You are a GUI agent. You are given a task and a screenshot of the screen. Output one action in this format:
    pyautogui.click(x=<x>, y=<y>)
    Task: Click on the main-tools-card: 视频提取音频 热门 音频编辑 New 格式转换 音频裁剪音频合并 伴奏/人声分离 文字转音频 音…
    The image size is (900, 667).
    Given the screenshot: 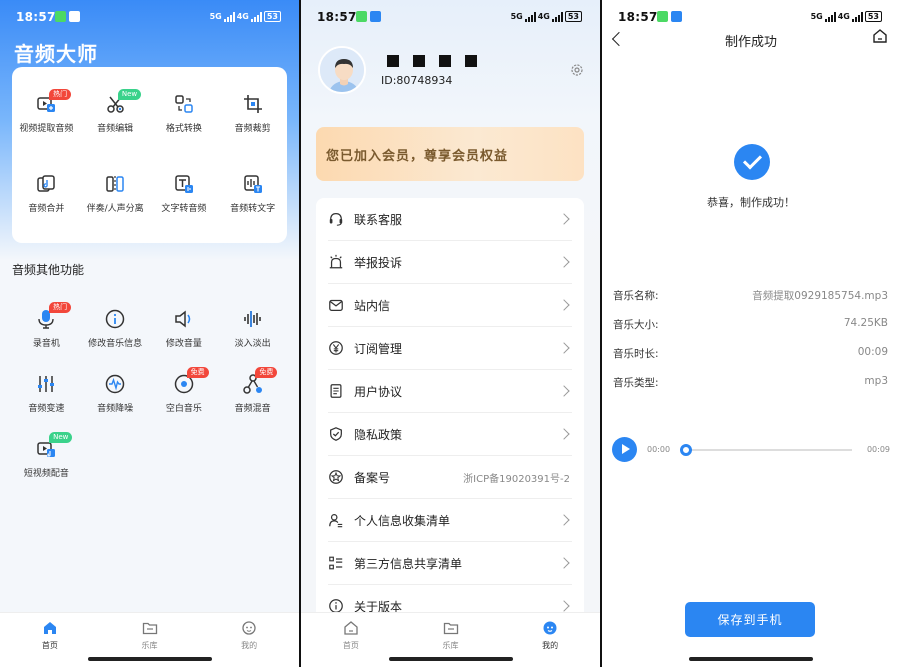 What is the action you would take?
    pyautogui.click(x=149, y=155)
    